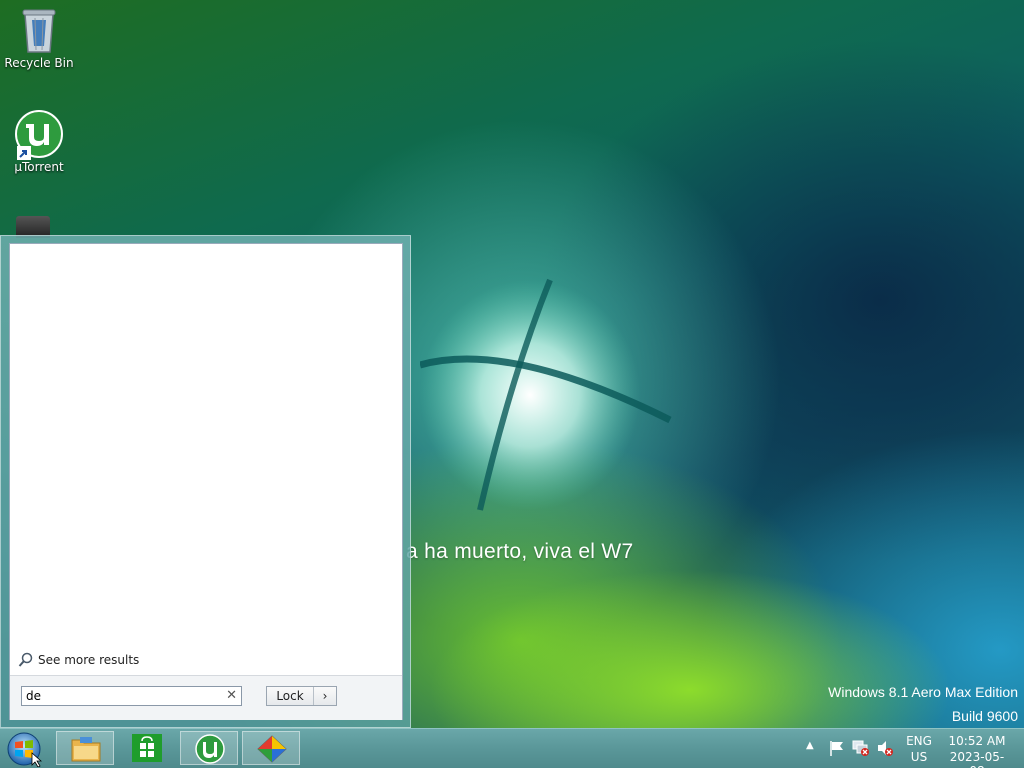 The width and height of the screenshot is (1024, 778). Describe the element at coordinates (984, 716) in the screenshot. I see `watermark-build: Build 9600` at that location.